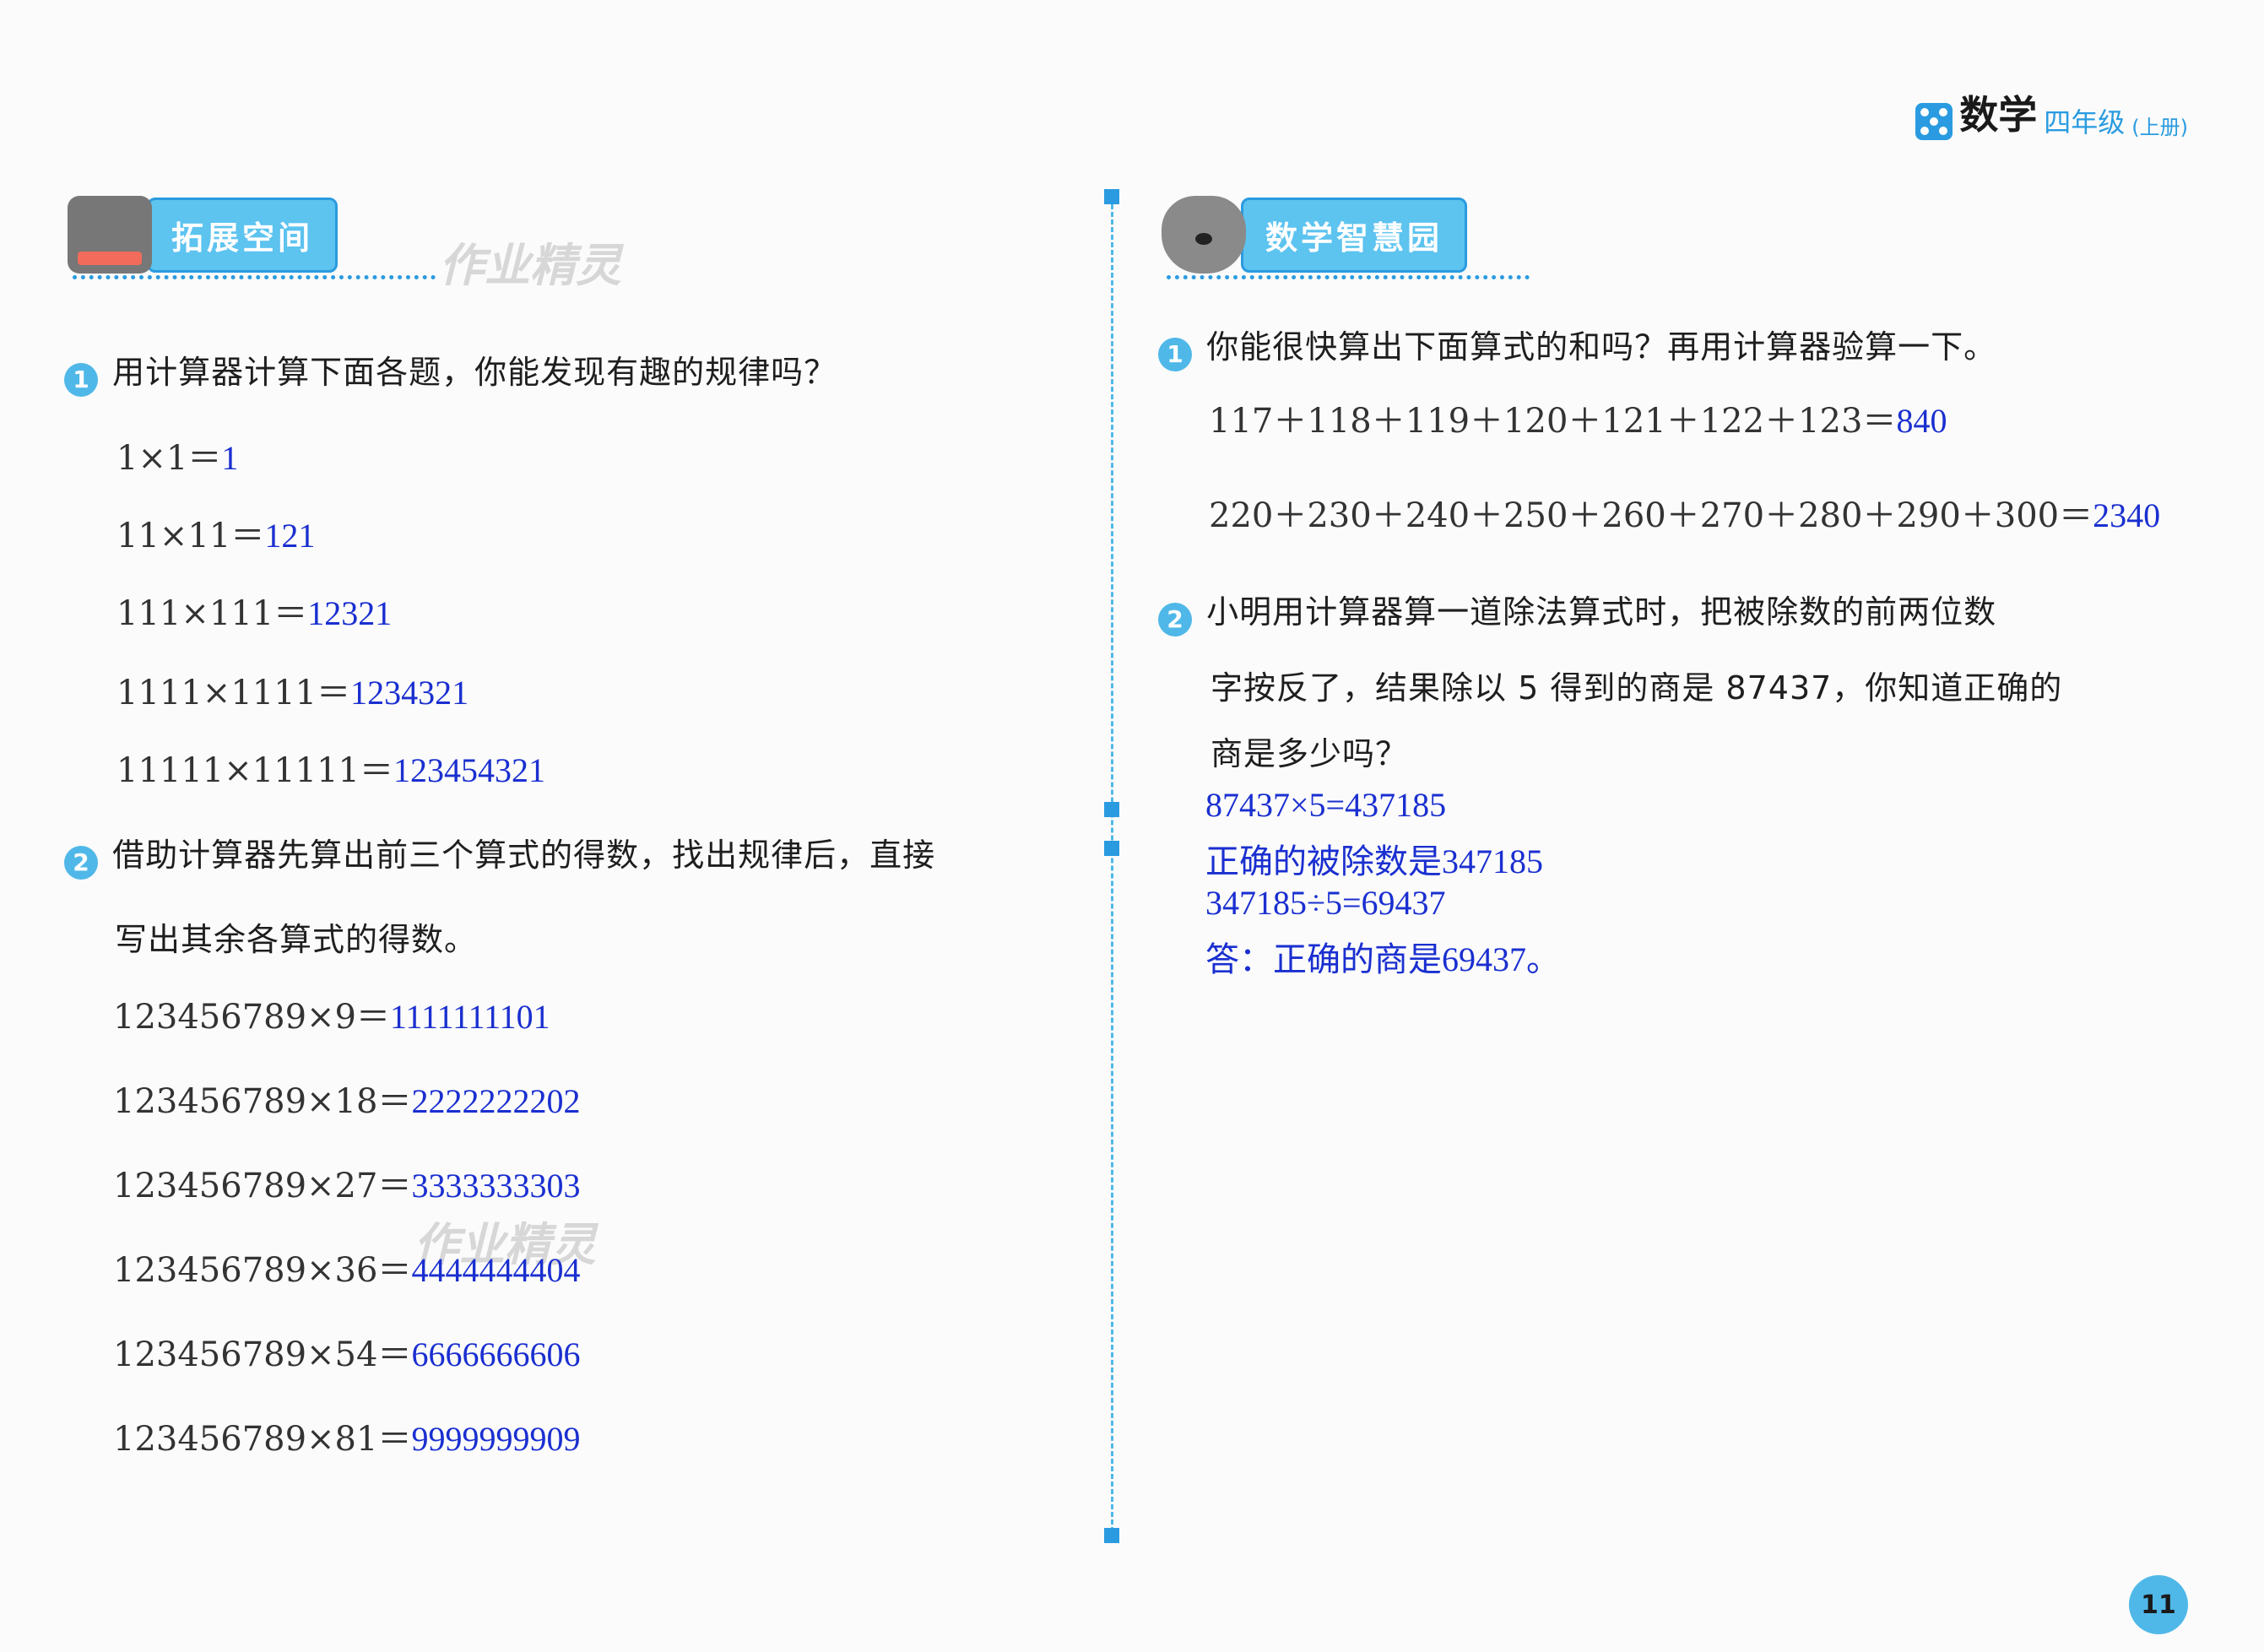 This screenshot has height=1652, width=2264. Describe the element at coordinates (475, 372) in the screenshot. I see `question-text: 用计算器计算下面各题，你能发现有趣的规律吗？` at that location.